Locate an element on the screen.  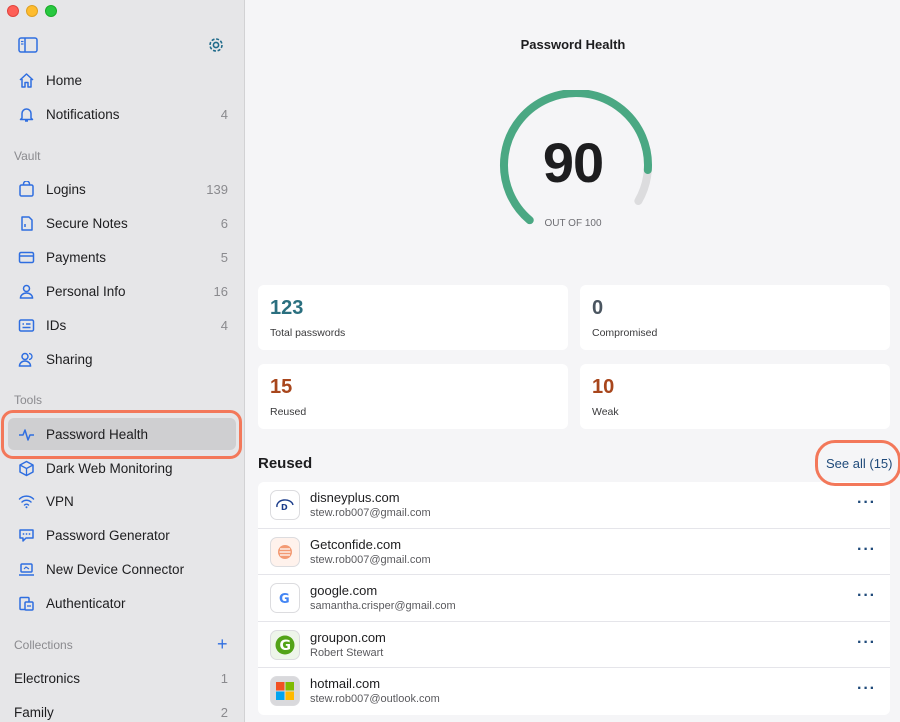
sidebar-item-label: Authenticator is located at coordinates (86, 603).